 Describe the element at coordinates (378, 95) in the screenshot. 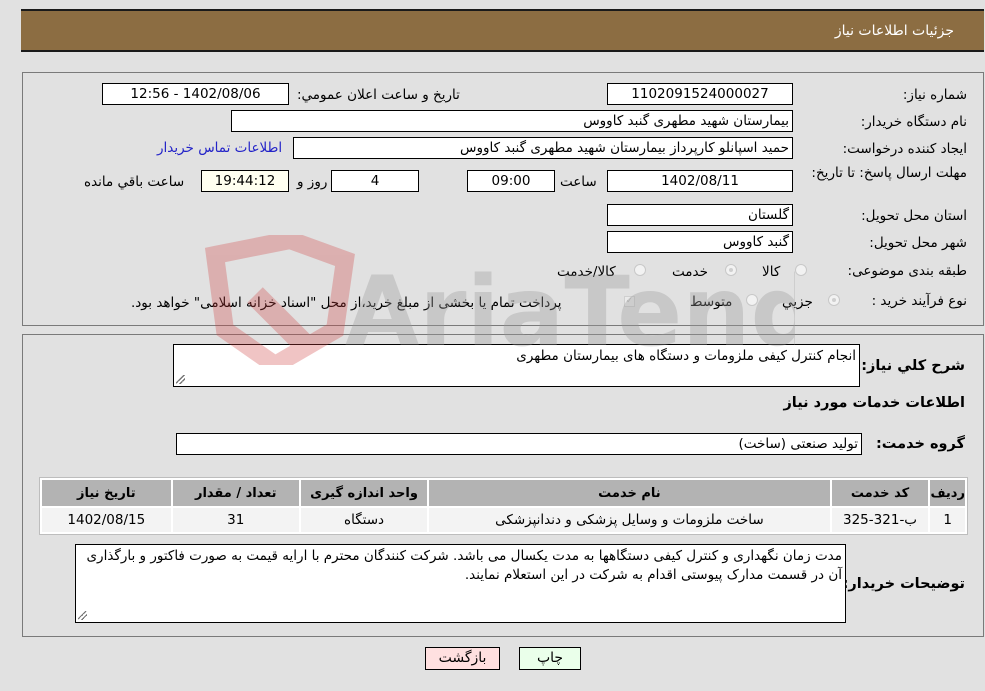

I see `announce-datetime-label: تاريخ و ساعت اعلان عمومي:` at that location.